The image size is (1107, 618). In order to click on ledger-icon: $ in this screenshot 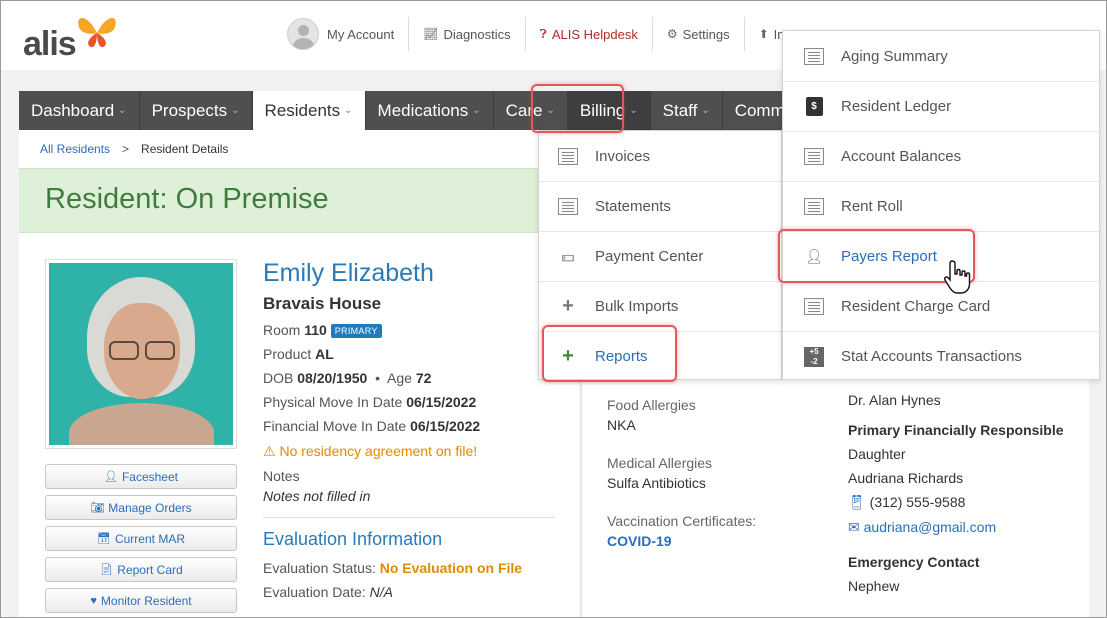, I will do `click(814, 106)`.